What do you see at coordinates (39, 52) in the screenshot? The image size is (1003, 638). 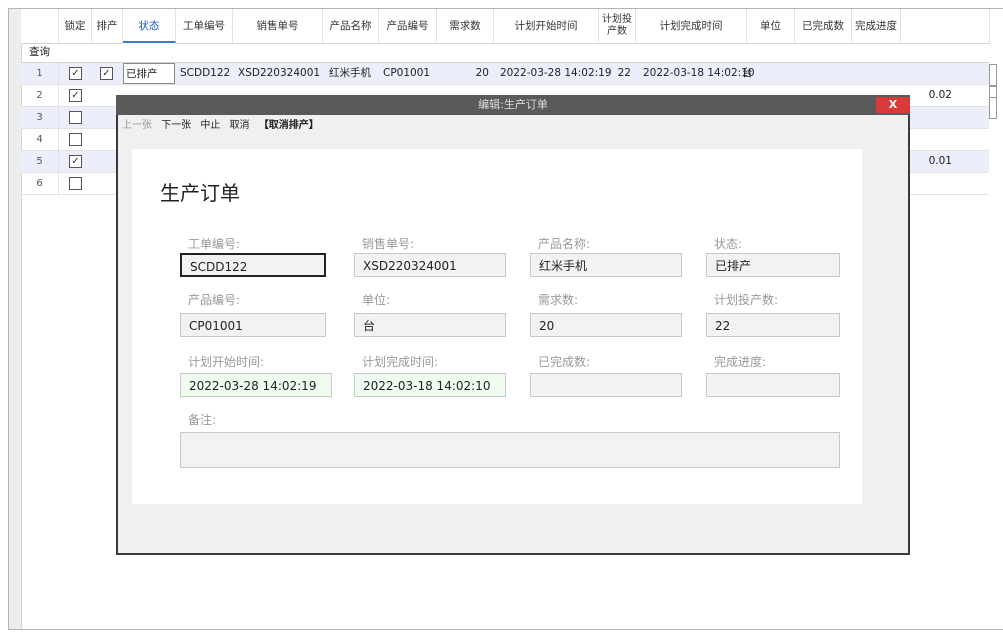 I see `query-label: 查询` at bounding box center [39, 52].